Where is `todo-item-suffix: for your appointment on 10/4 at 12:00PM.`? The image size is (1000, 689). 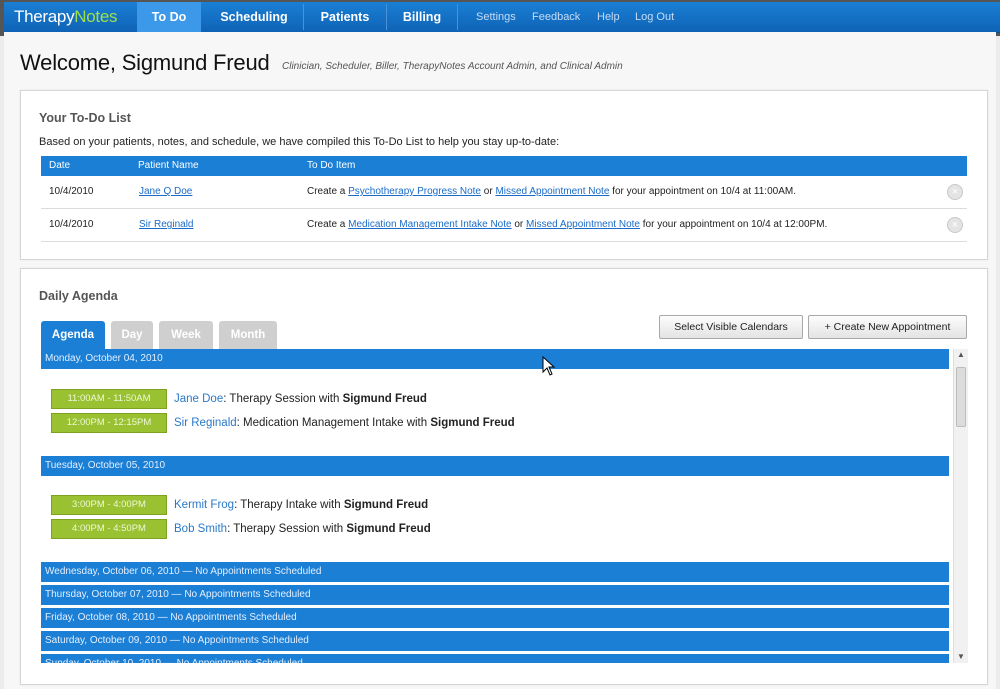
todo-item-suffix: for your appointment on 10/4 at 12:00PM. is located at coordinates (733, 224).